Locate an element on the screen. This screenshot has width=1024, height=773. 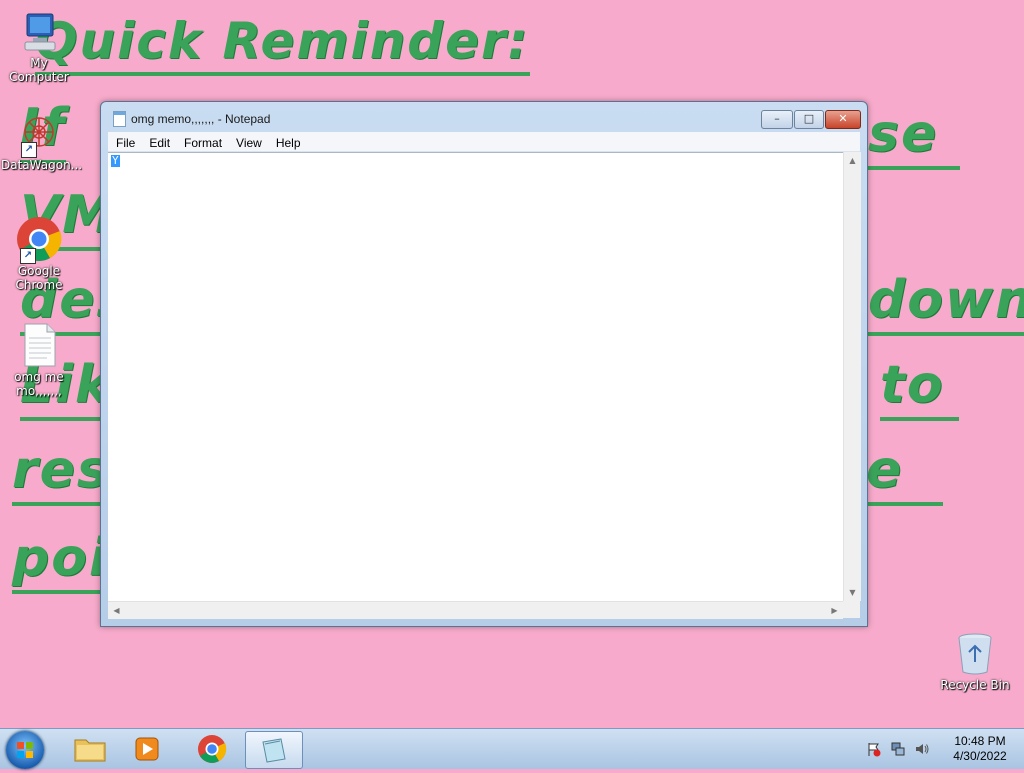
maximize-button: □ is located at coordinates (809, 119).